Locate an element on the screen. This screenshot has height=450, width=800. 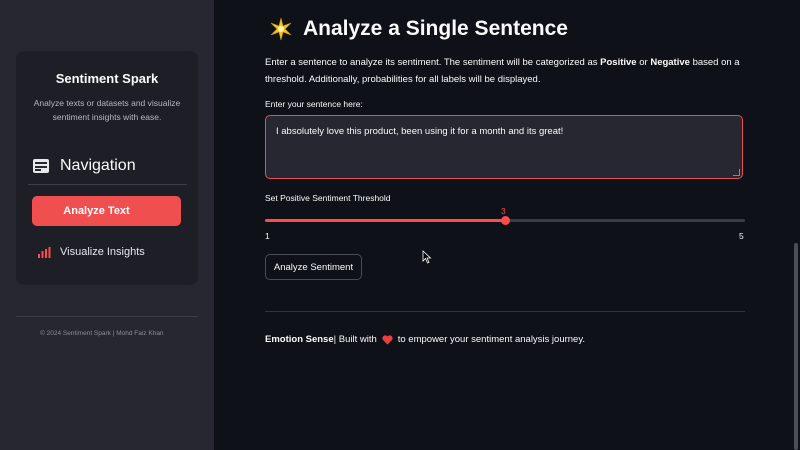
threshold-slider is located at coordinates (505, 220).